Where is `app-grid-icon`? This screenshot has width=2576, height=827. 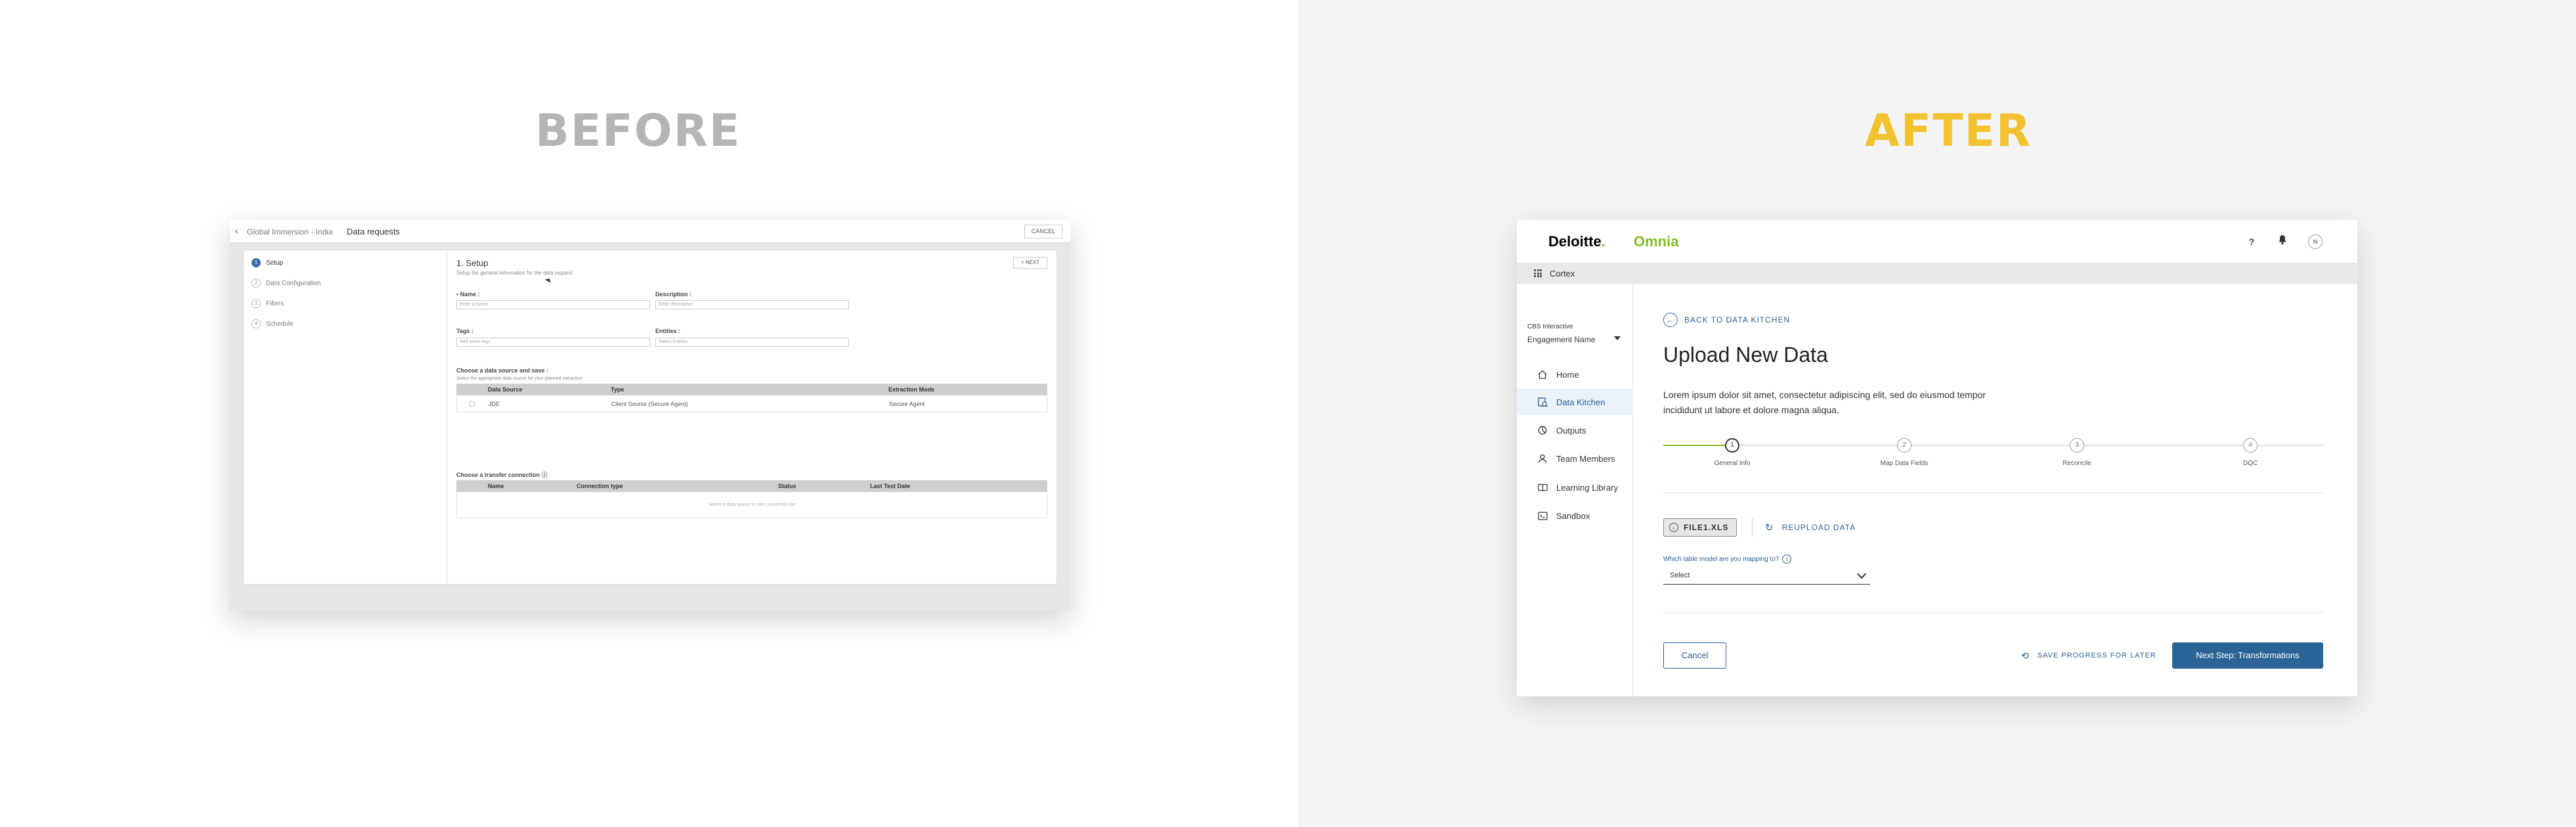
app-grid-icon is located at coordinates (1538, 273).